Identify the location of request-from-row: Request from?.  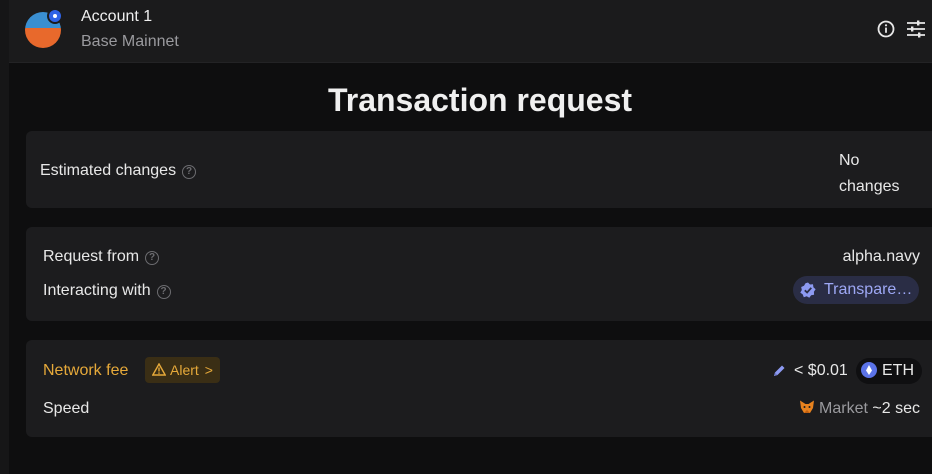
(101, 257).